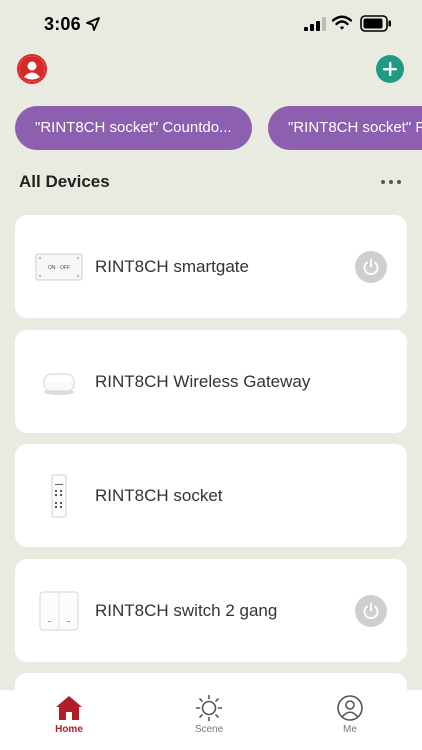  Describe the element at coordinates (203, 381) in the screenshot. I see `device-name: RINT8CH Wireless Gateway` at that location.